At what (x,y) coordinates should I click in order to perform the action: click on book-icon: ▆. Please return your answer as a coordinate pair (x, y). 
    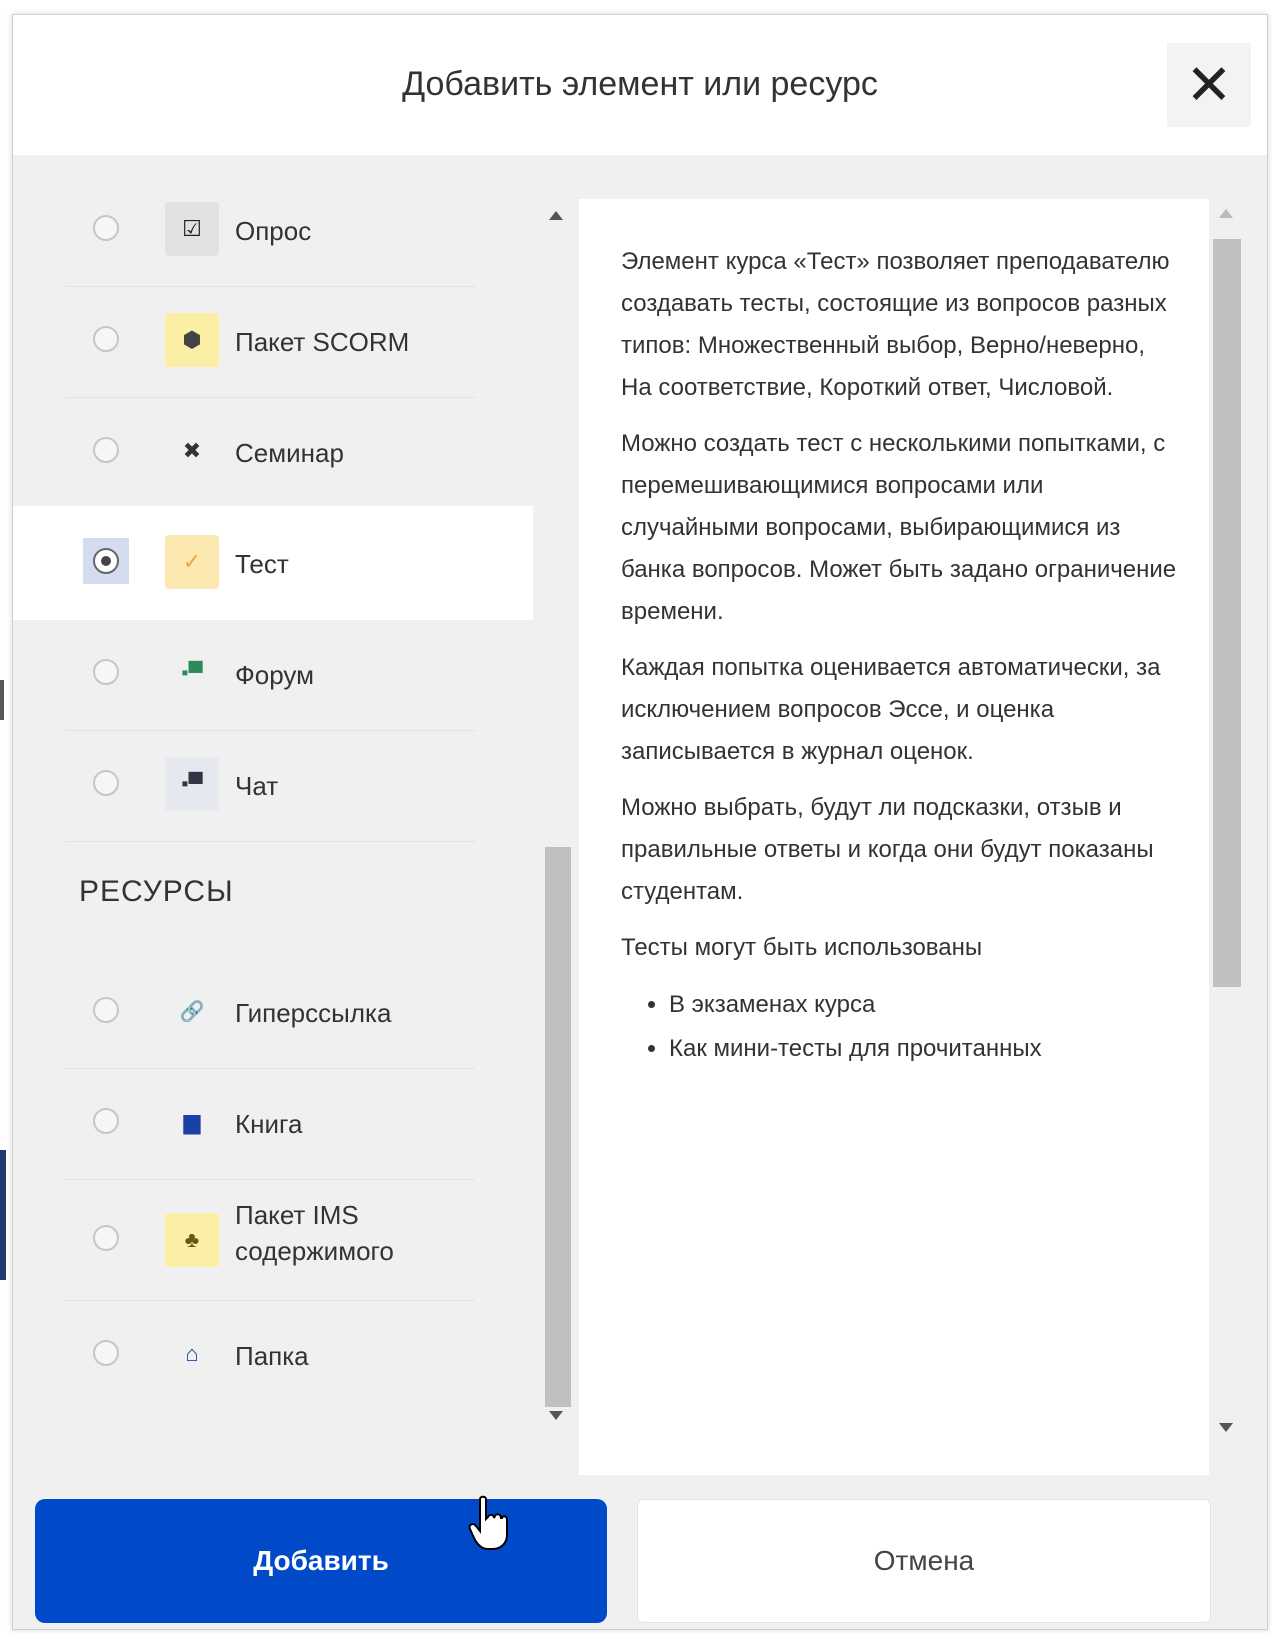
    Looking at the image, I should click on (192, 1121).